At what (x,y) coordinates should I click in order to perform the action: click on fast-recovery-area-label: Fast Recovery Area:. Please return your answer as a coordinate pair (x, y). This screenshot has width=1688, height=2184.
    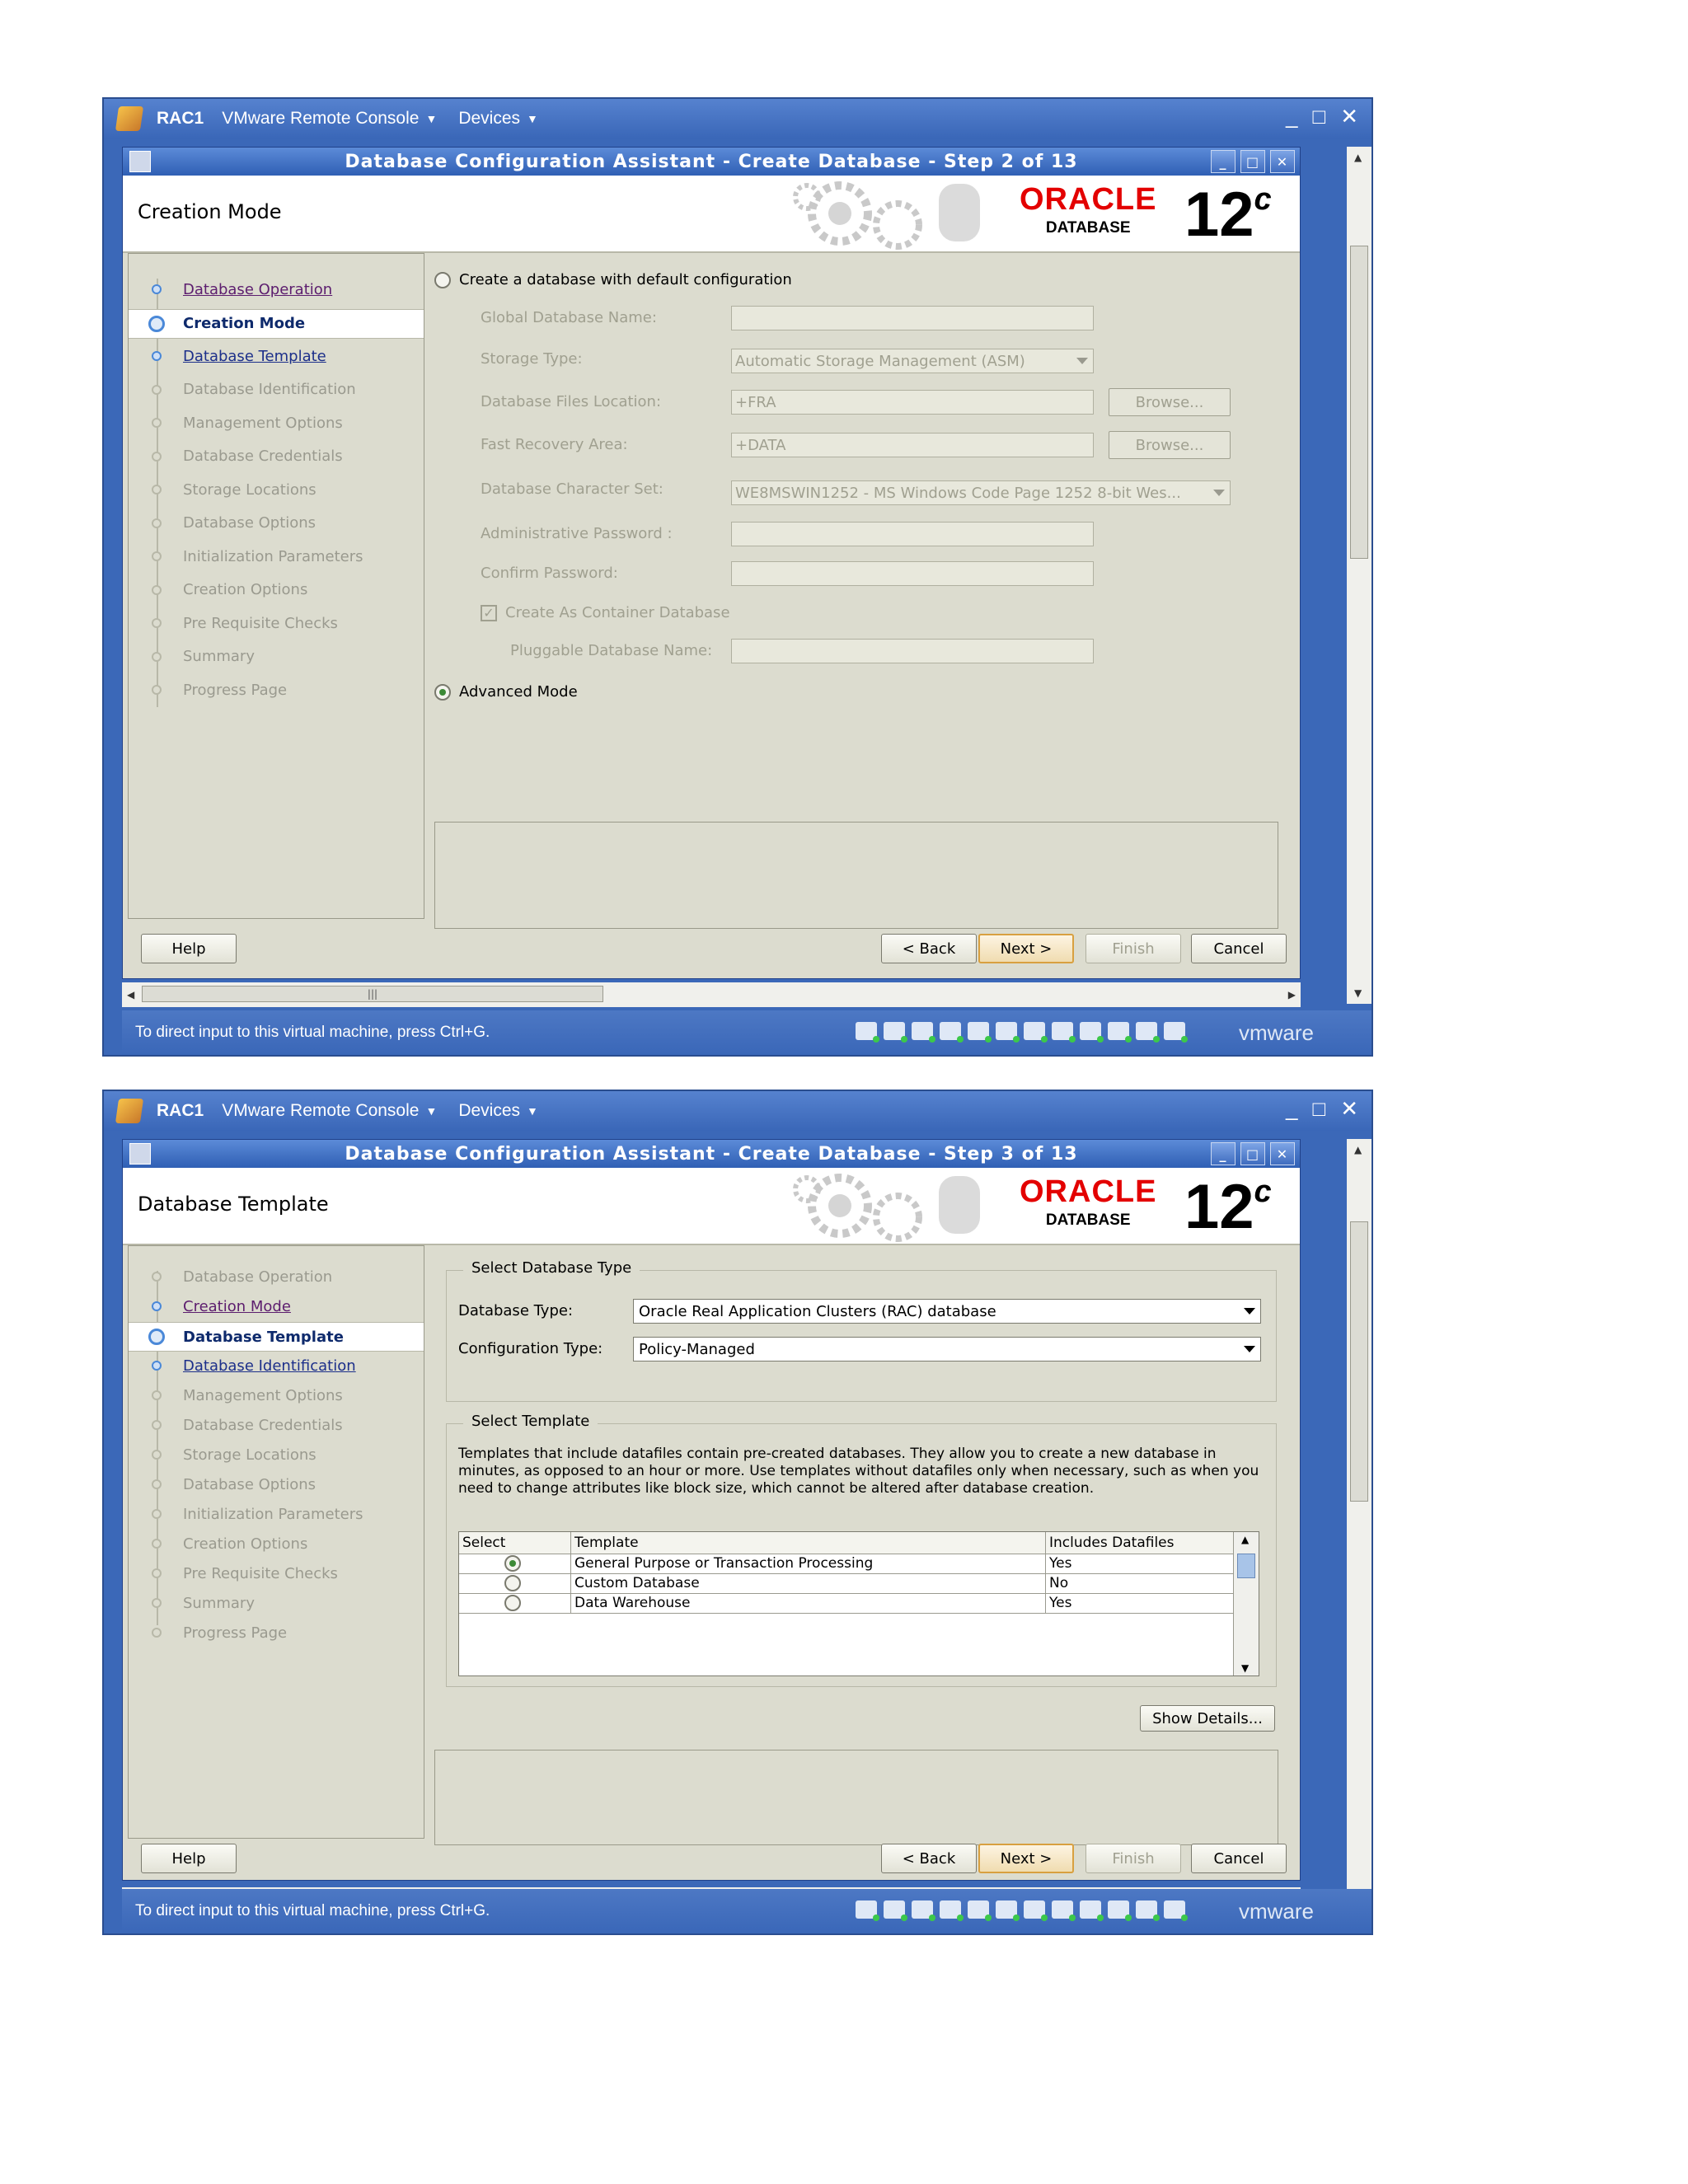
    Looking at the image, I should click on (555, 444).